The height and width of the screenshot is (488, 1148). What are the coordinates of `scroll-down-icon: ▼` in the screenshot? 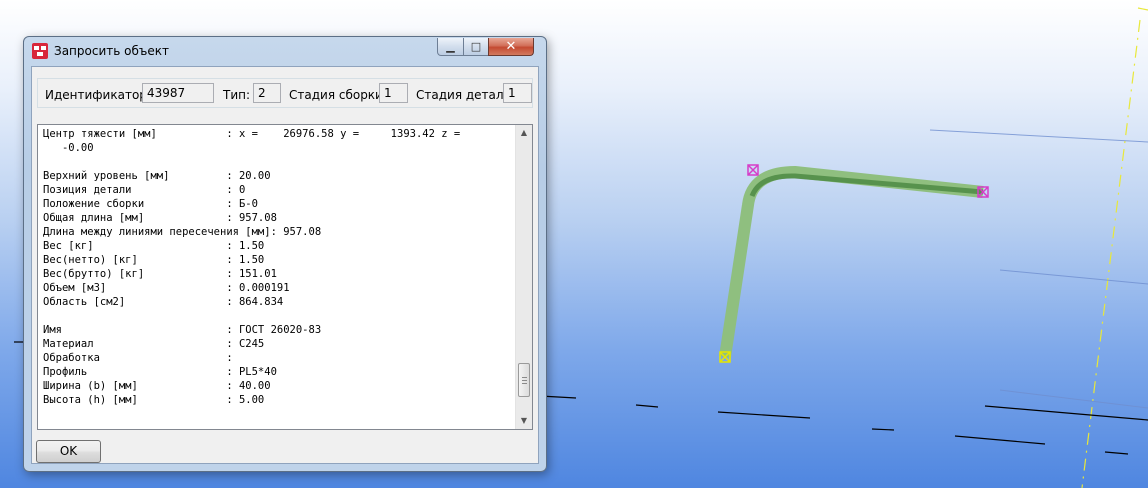 It's located at (524, 421).